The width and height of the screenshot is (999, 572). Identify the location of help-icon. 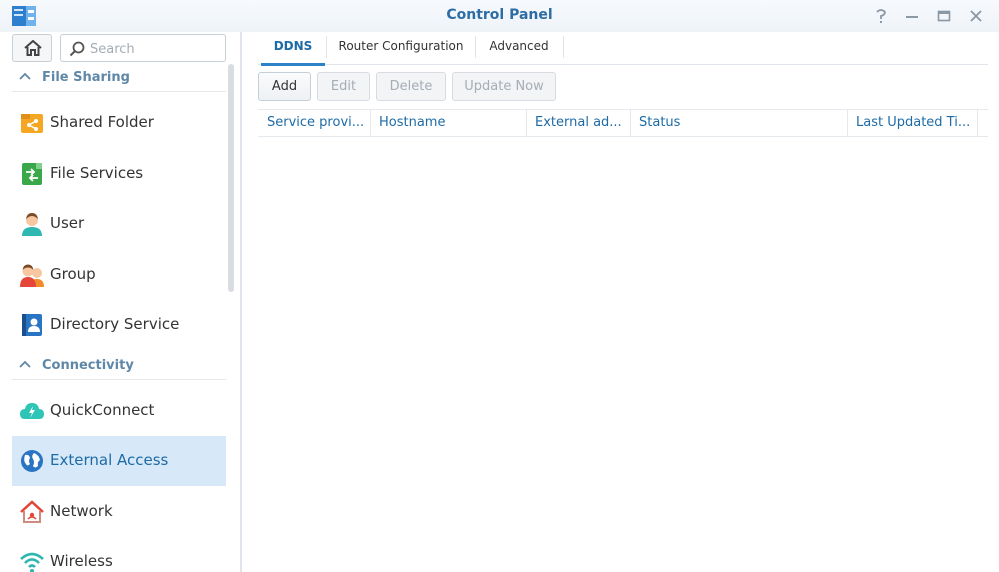
(881, 16).